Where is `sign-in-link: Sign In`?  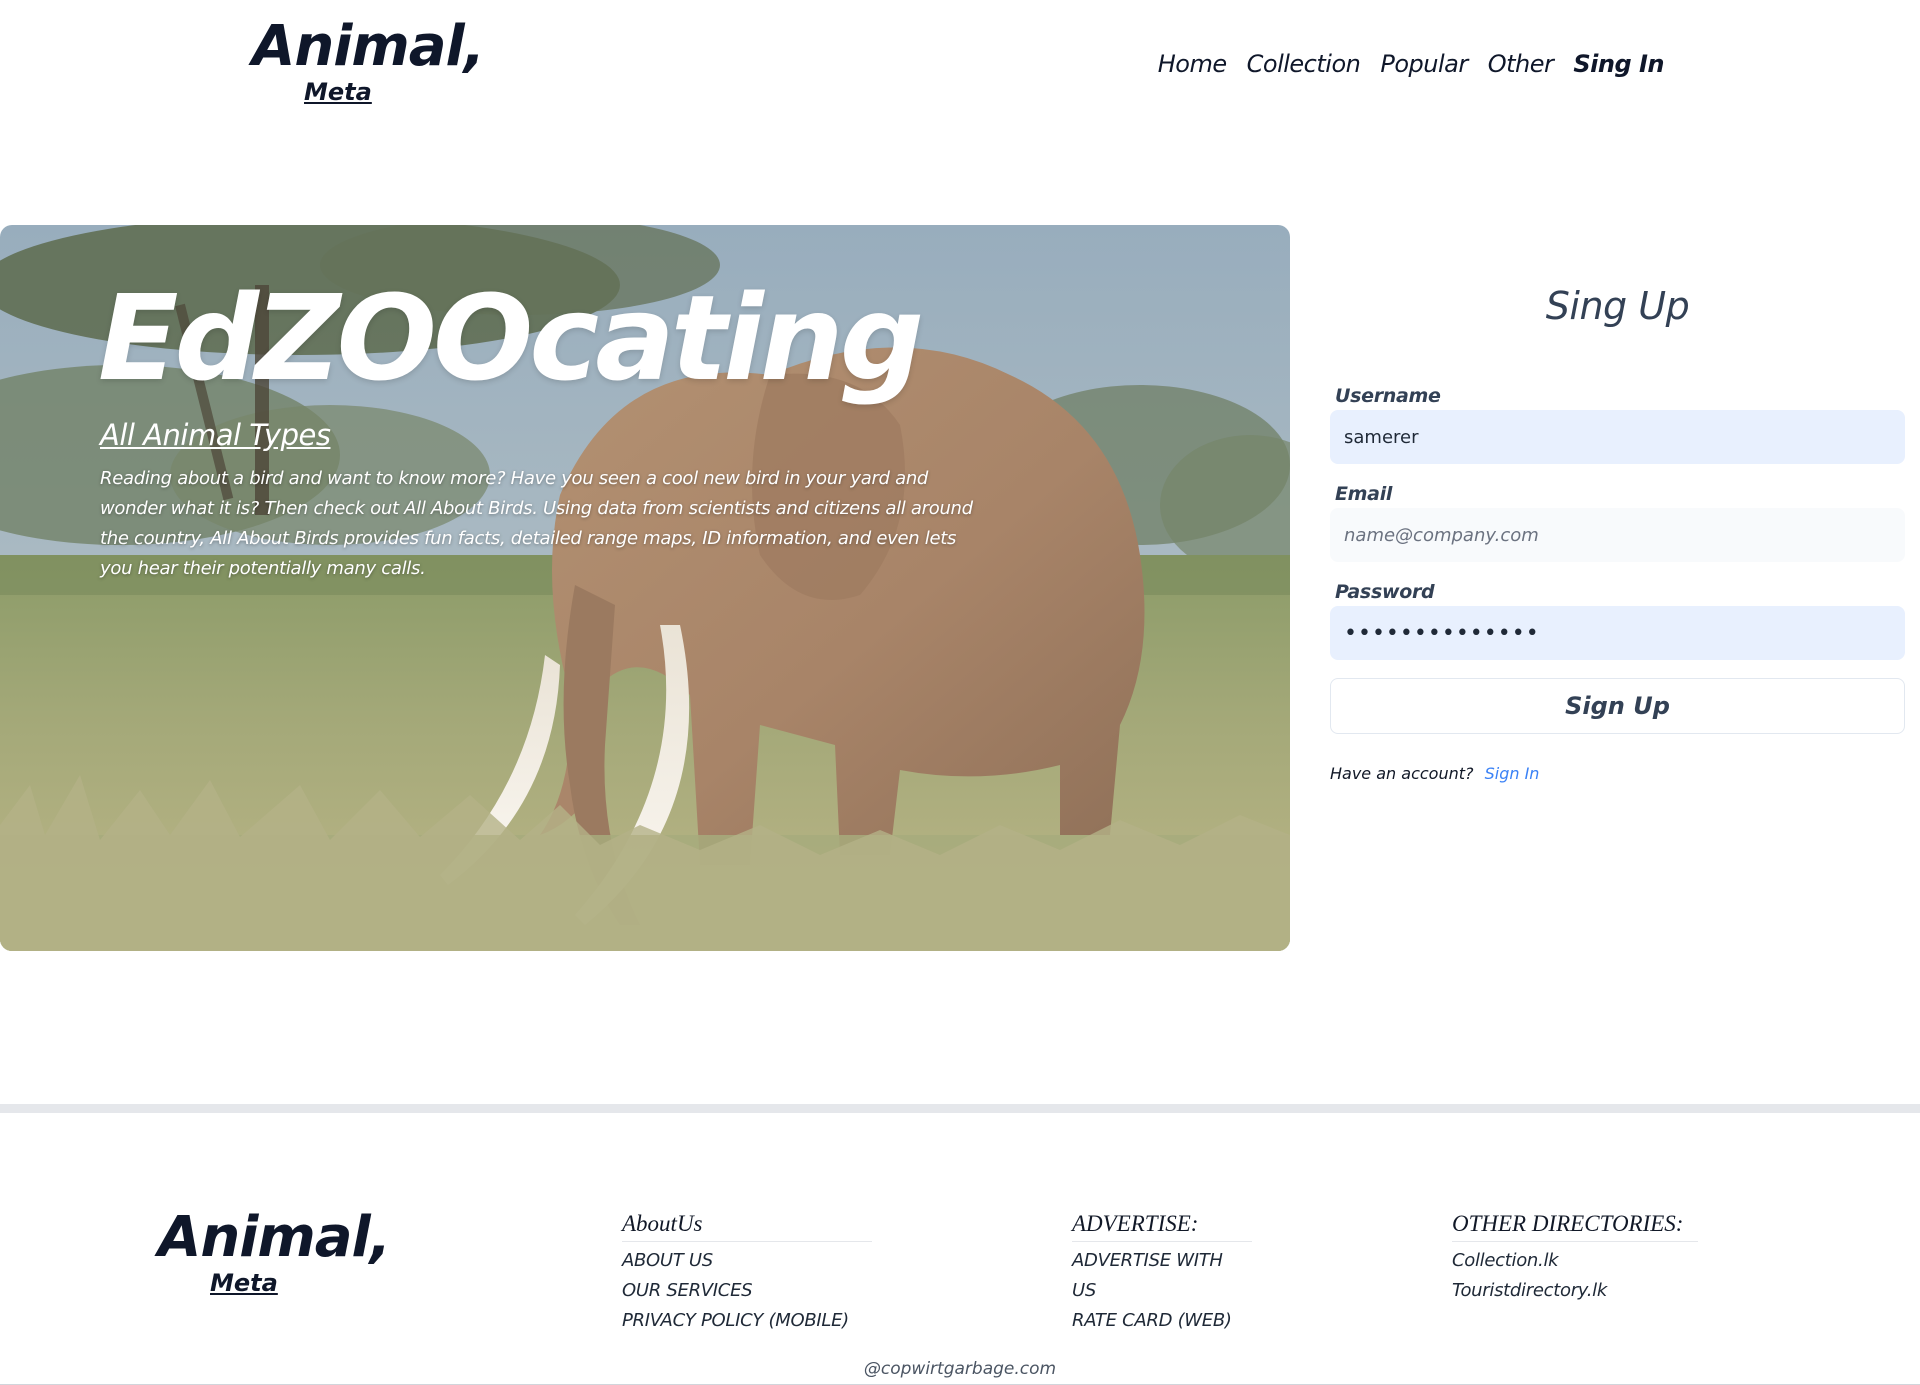 sign-in-link: Sign In is located at coordinates (1512, 773).